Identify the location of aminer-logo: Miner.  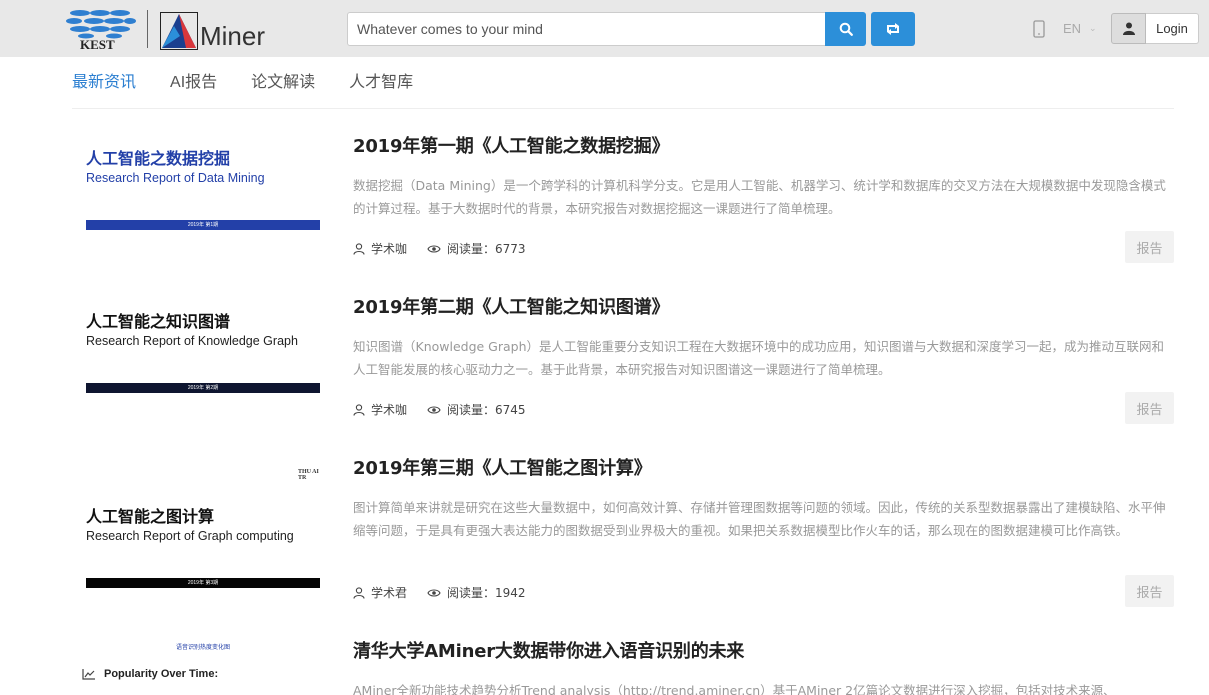
(212, 30).